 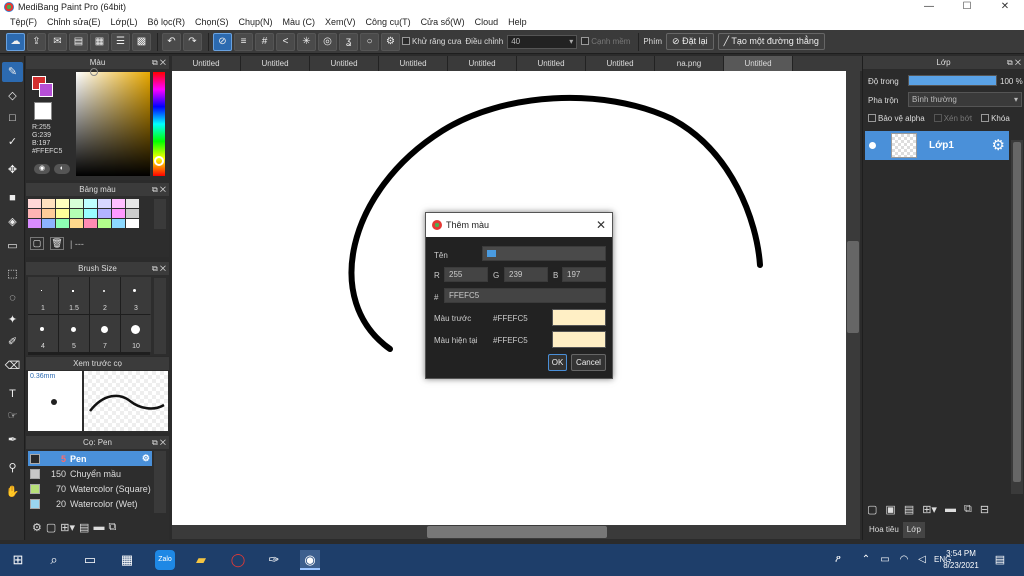 What do you see at coordinates (36, 41) in the screenshot?
I see `export-icon: ⇪` at bounding box center [36, 41].